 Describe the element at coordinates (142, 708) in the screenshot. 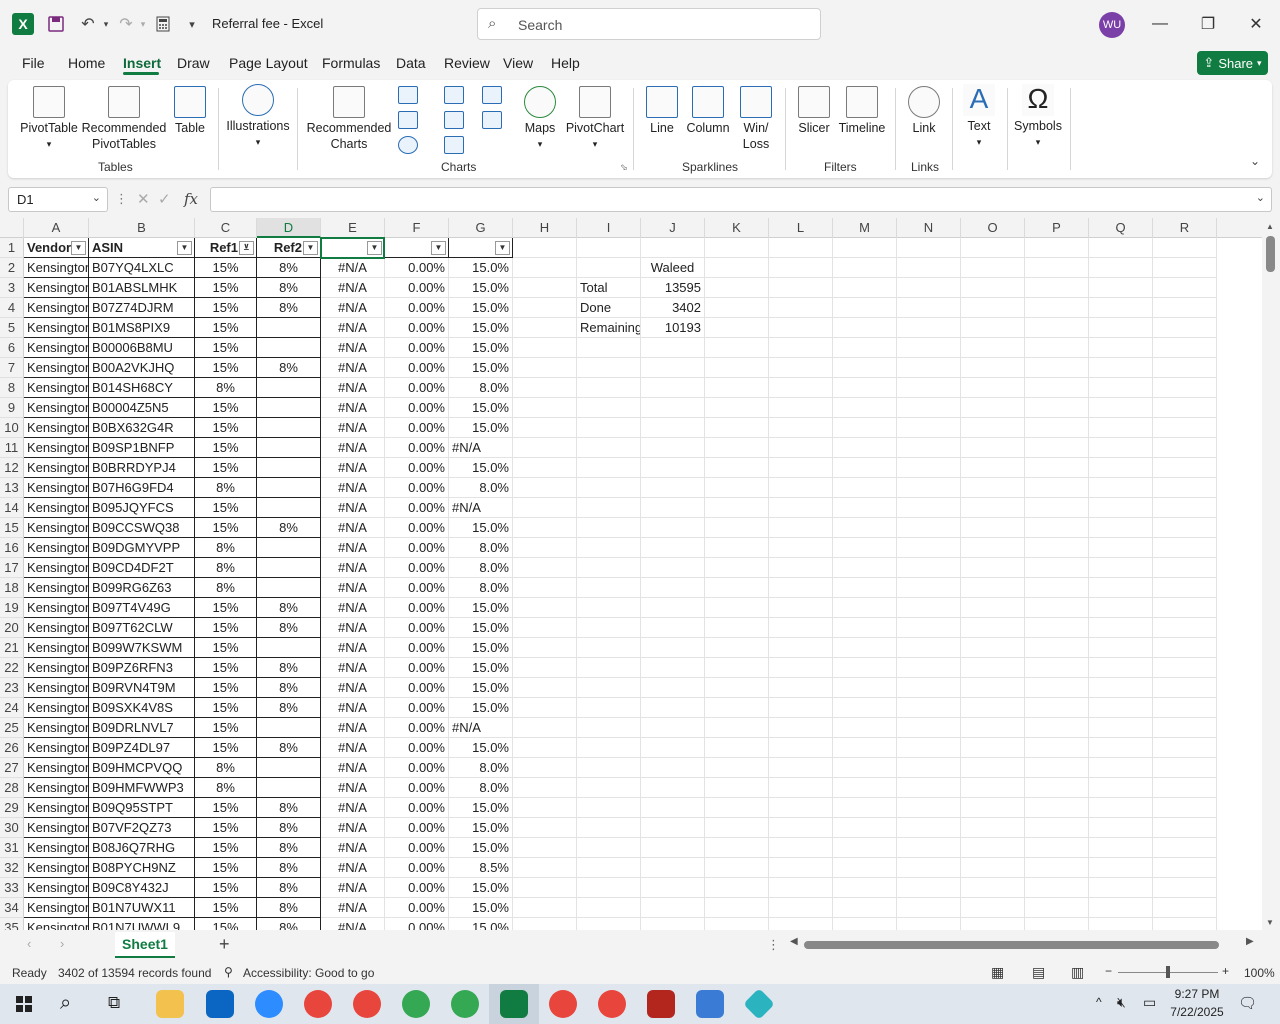

I see `asin-cell: B09SXK4V8S` at that location.